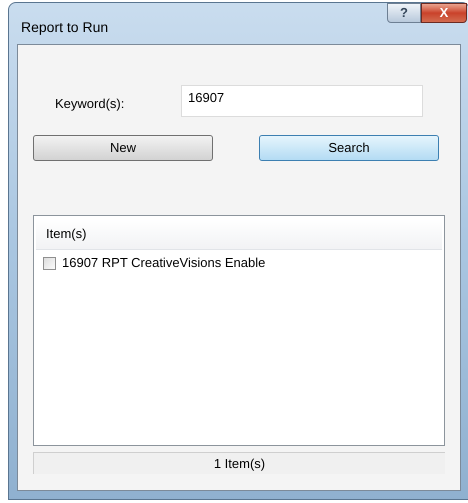 The height and width of the screenshot is (503, 468). Describe the element at coordinates (123, 148) in the screenshot. I see `action-button: New` at that location.